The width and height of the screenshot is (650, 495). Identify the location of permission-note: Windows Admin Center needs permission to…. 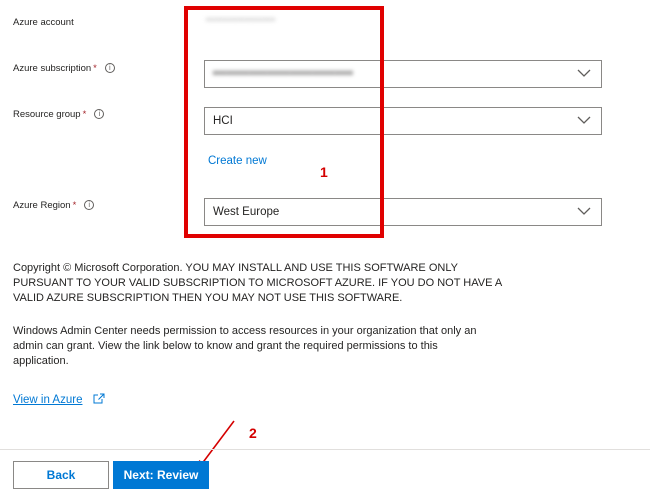
(245, 346).